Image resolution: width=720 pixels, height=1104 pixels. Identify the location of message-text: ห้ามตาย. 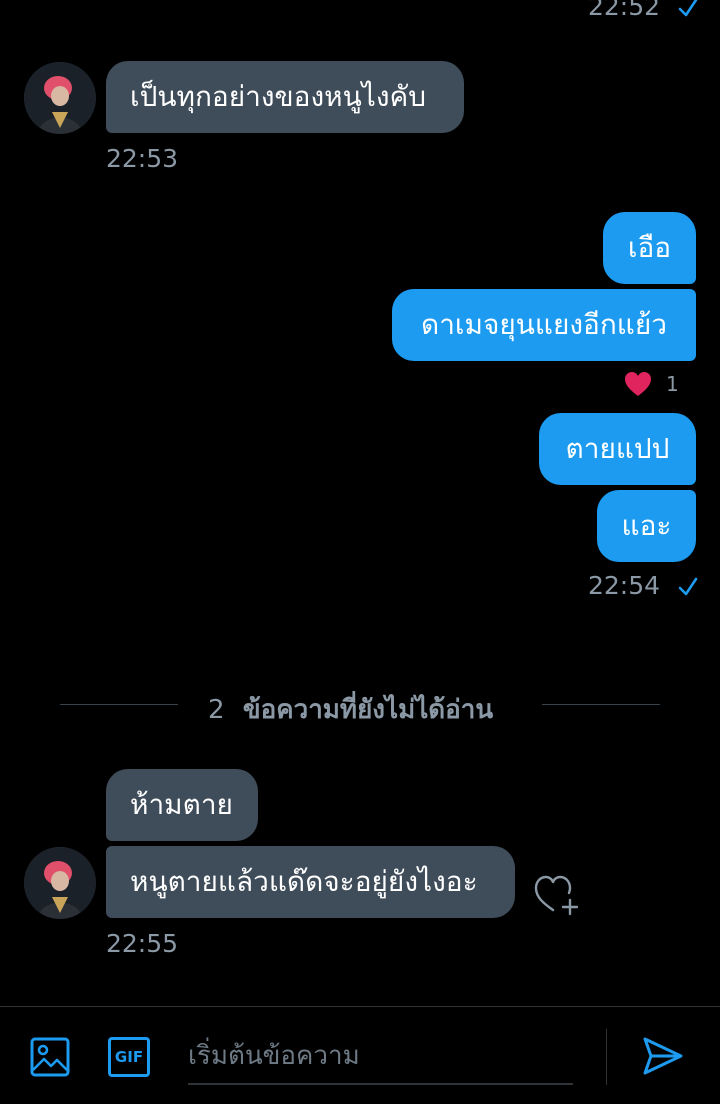
(181, 804).